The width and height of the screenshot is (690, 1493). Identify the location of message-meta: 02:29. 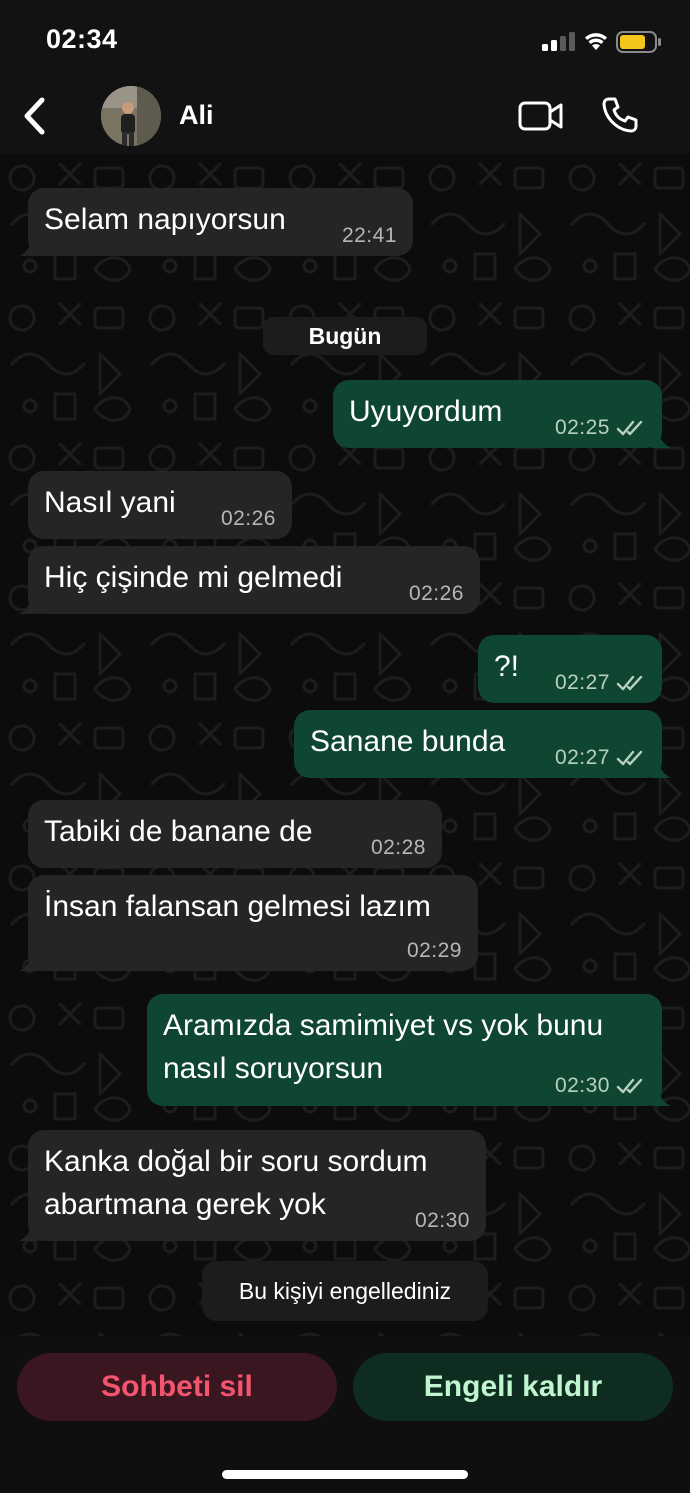
(434, 951).